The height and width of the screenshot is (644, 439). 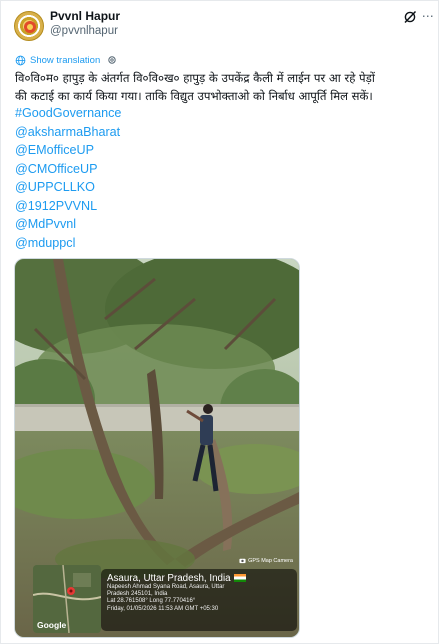 I want to click on pvvnl-logo-icon, so click(x=30, y=27).